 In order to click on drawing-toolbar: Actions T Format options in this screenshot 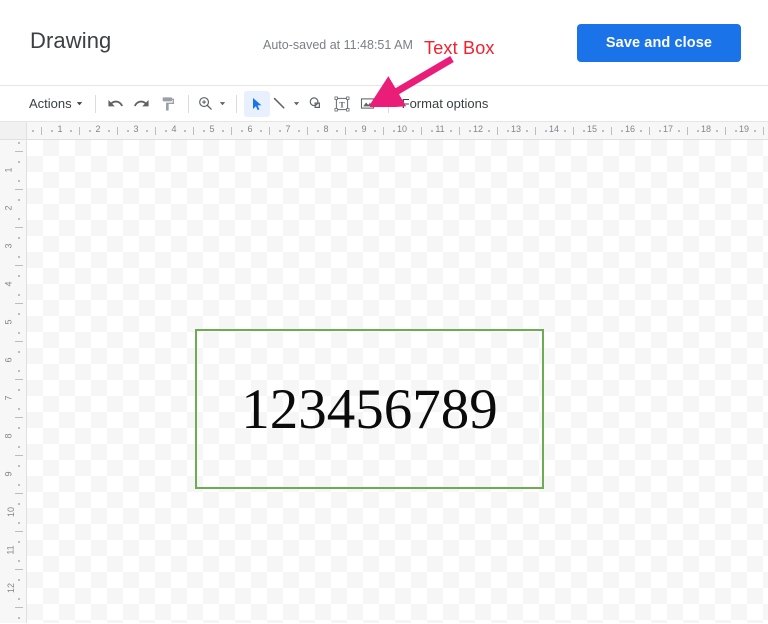, I will do `click(384, 104)`.